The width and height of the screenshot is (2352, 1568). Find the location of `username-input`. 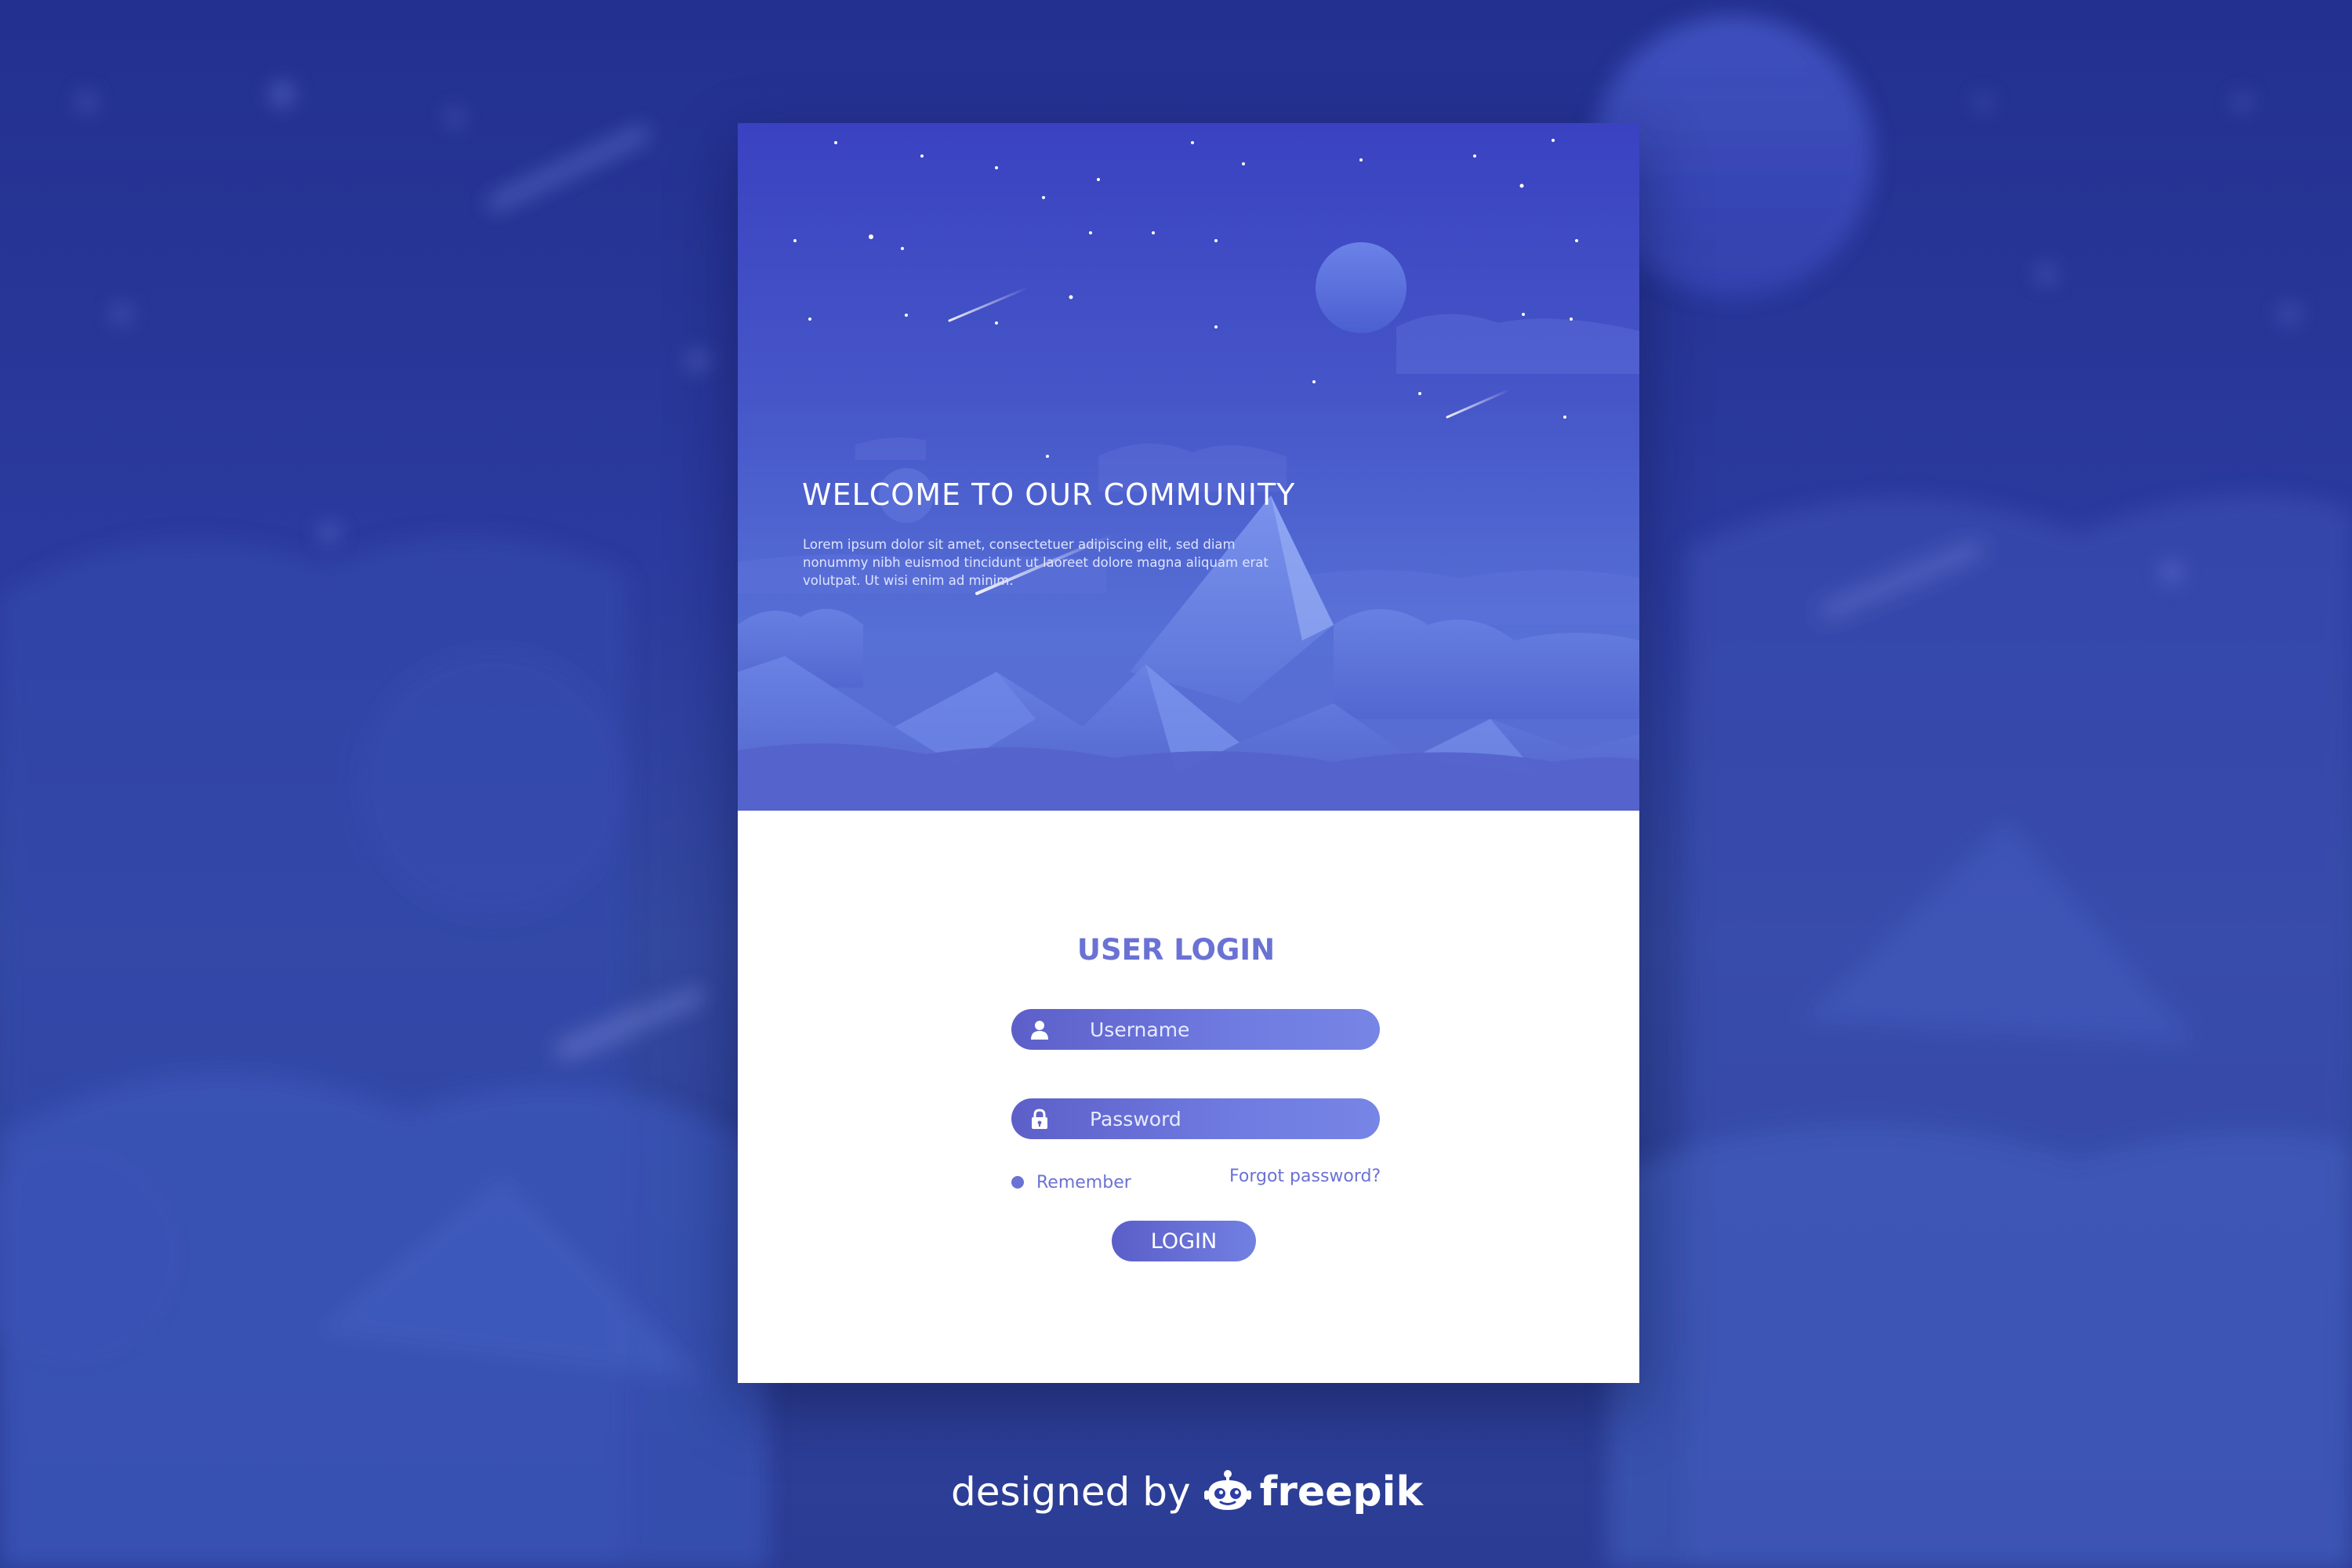

username-input is located at coordinates (1223, 1029).